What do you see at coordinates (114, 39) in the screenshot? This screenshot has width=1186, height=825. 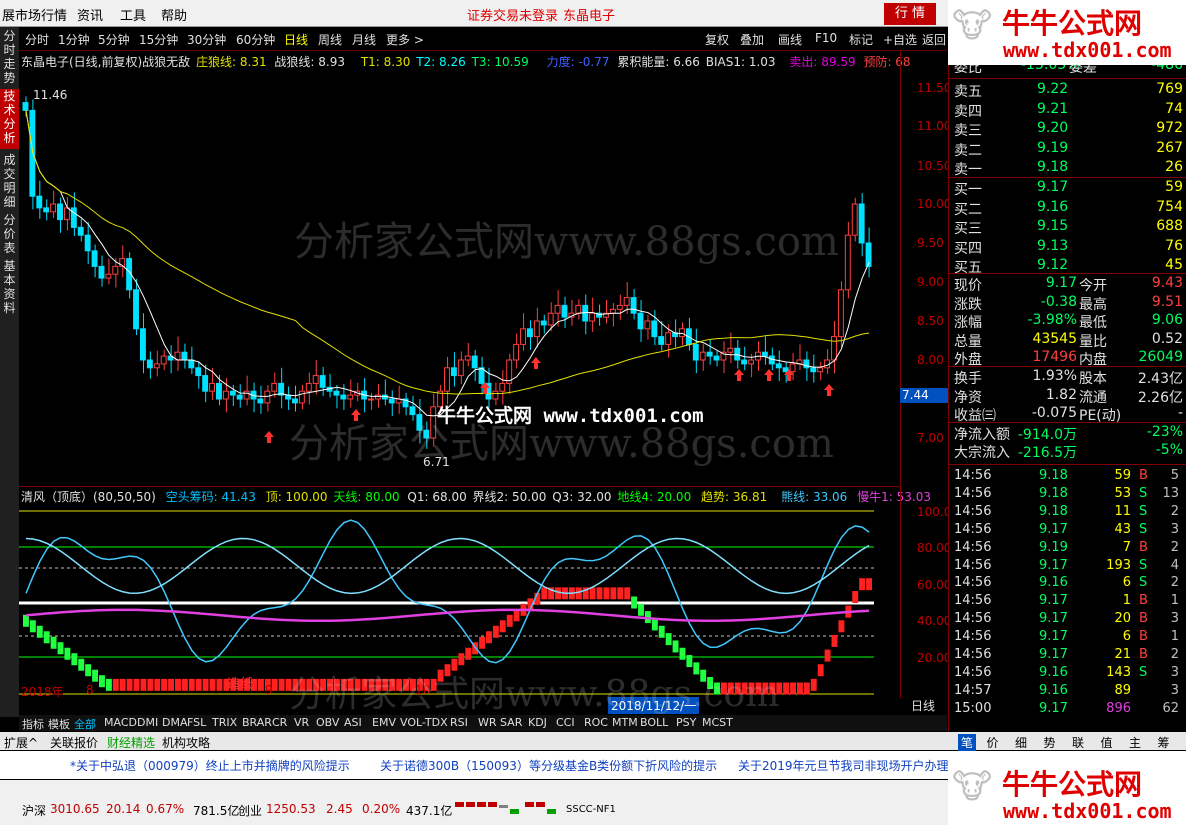 I see `period-5min: 5分钟` at bounding box center [114, 39].